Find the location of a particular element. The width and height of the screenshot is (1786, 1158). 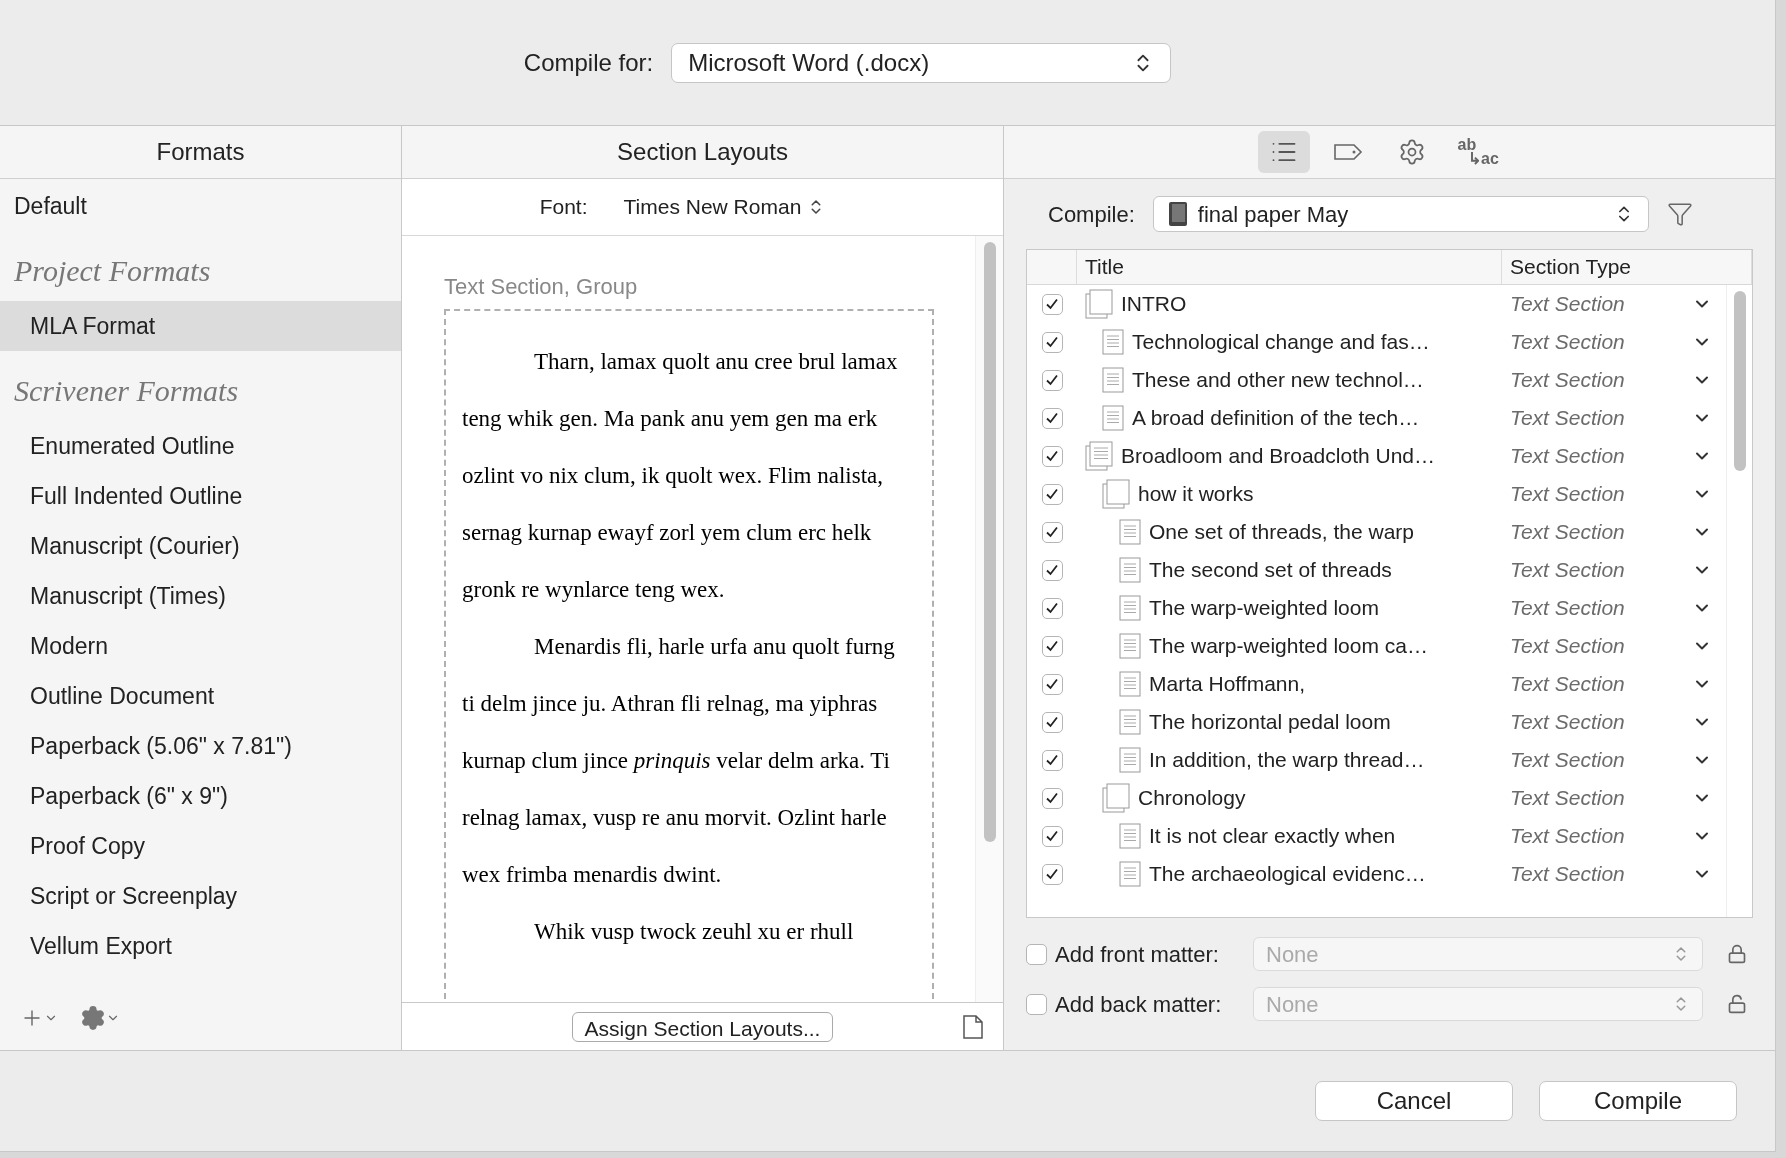

formats-header: Formats is located at coordinates (200, 152).